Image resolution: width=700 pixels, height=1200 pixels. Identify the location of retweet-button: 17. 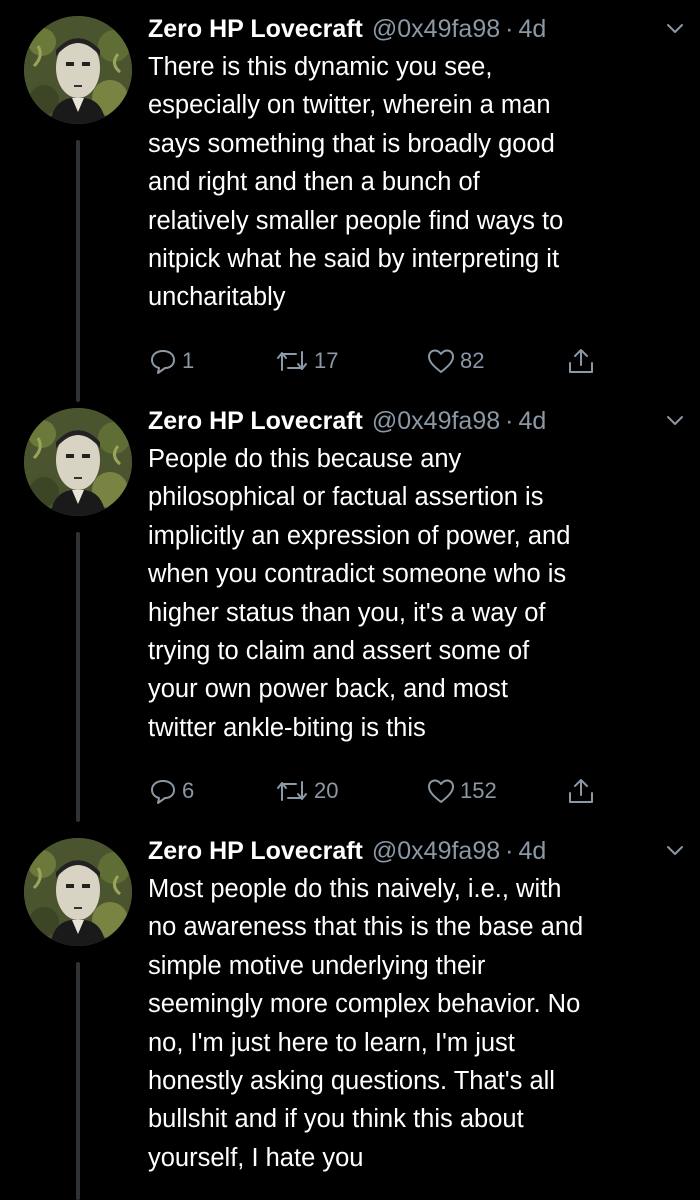
(306, 361).